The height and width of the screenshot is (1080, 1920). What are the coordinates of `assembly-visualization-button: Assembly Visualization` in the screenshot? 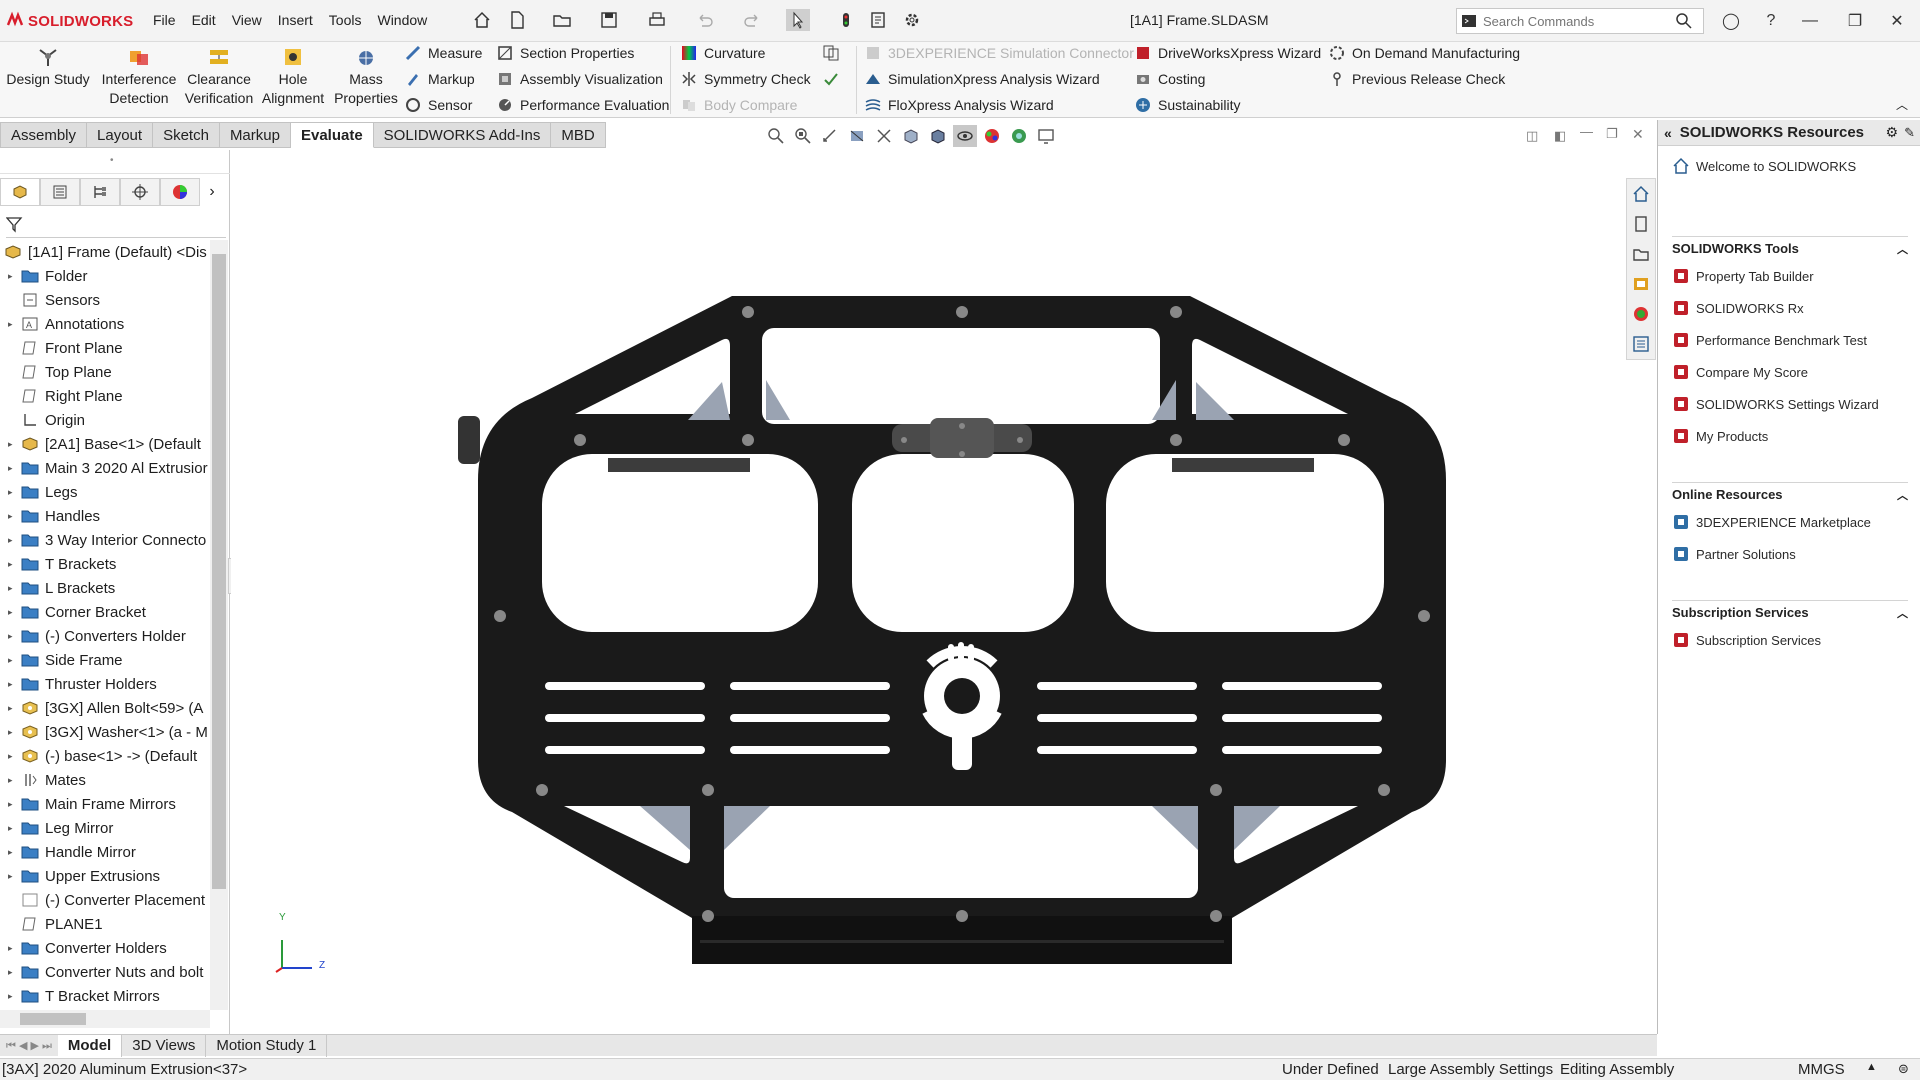 It's located at (579, 79).